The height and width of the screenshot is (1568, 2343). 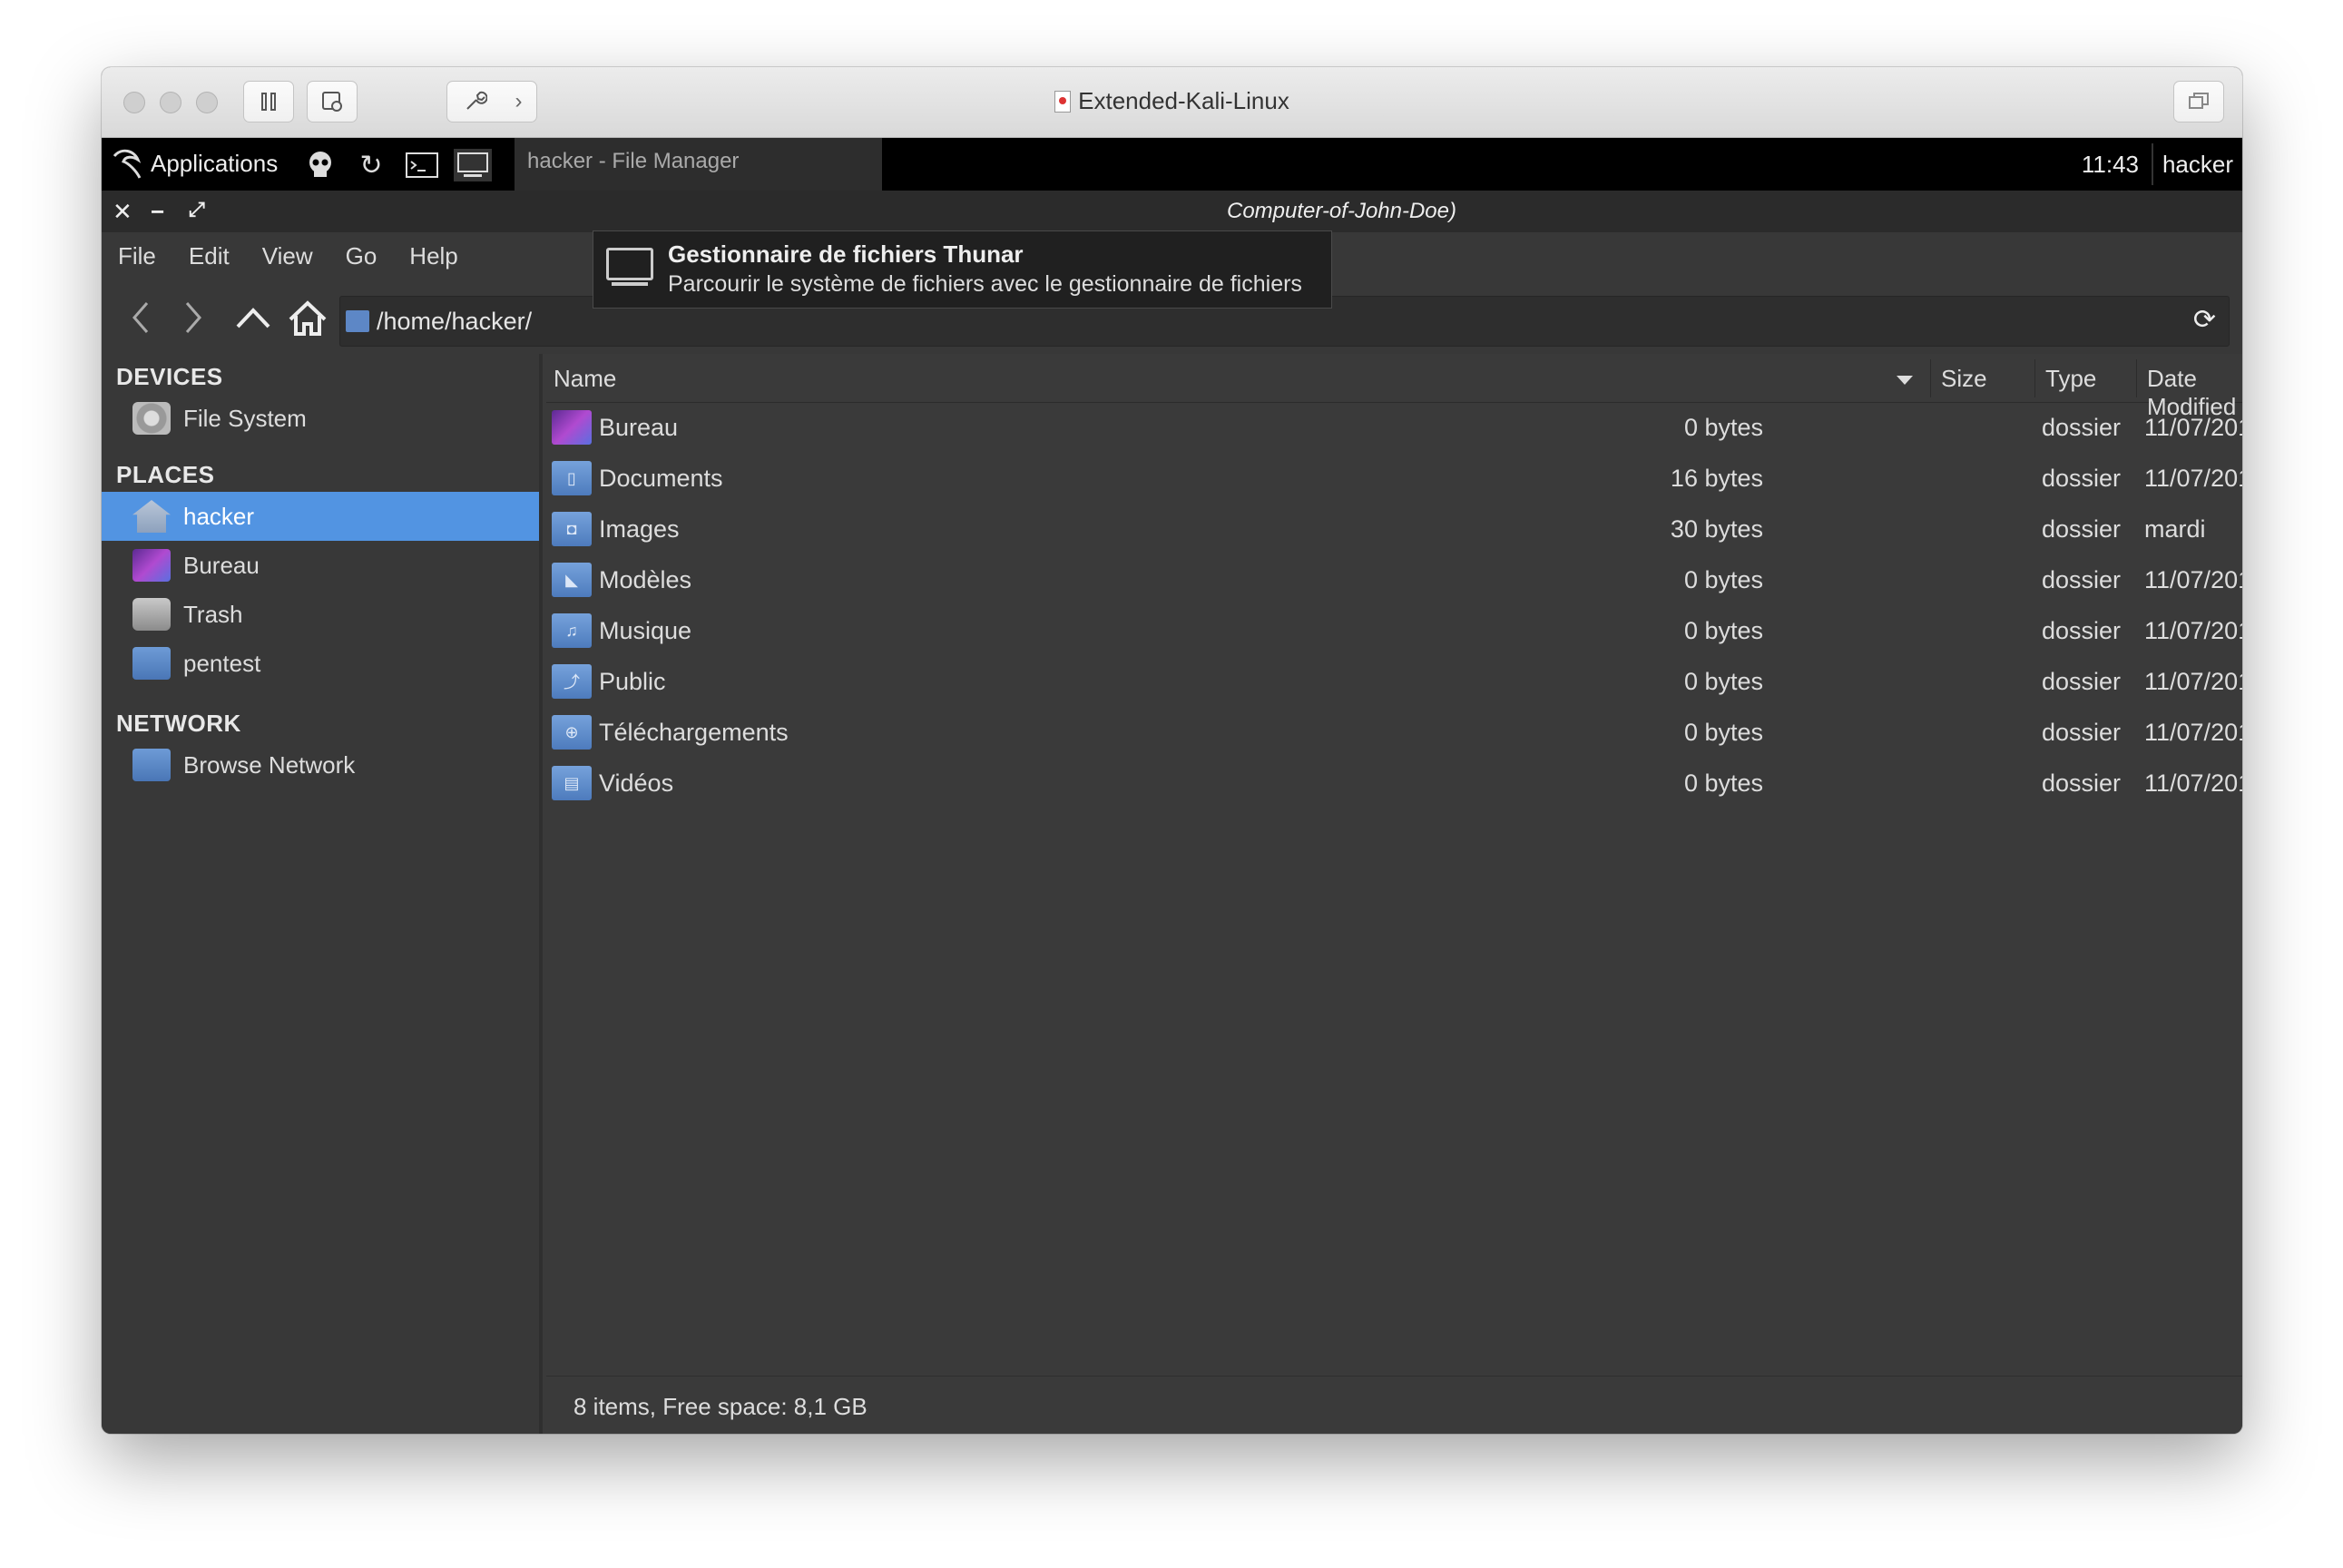 I want to click on terminal-icon, so click(x=422, y=165).